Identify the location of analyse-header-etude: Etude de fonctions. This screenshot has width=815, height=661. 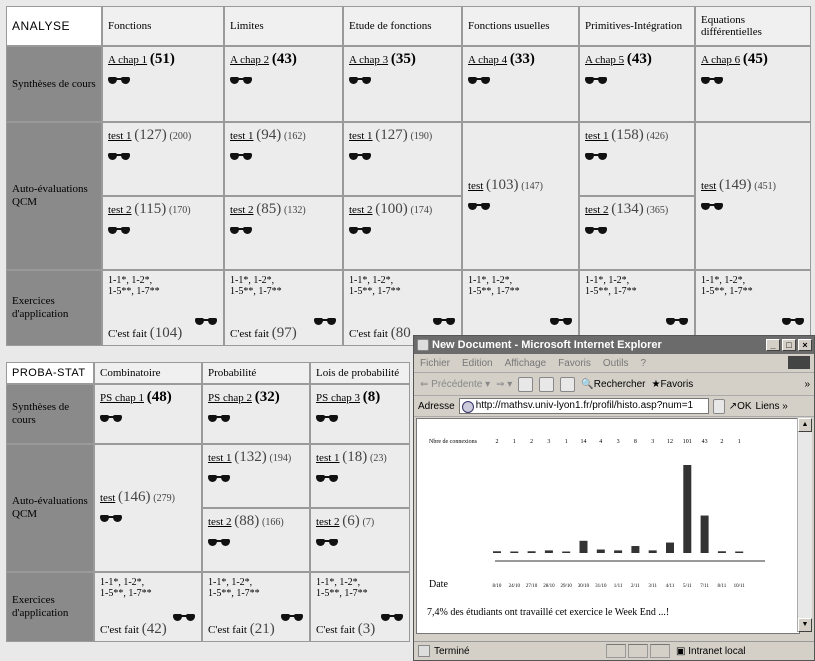
(402, 26).